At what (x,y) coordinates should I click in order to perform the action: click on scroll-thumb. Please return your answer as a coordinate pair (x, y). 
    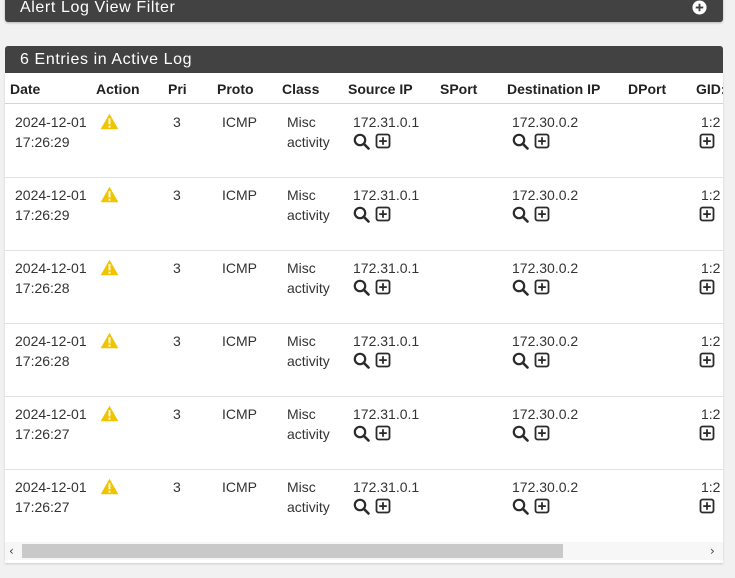
    Looking at the image, I should click on (292, 551).